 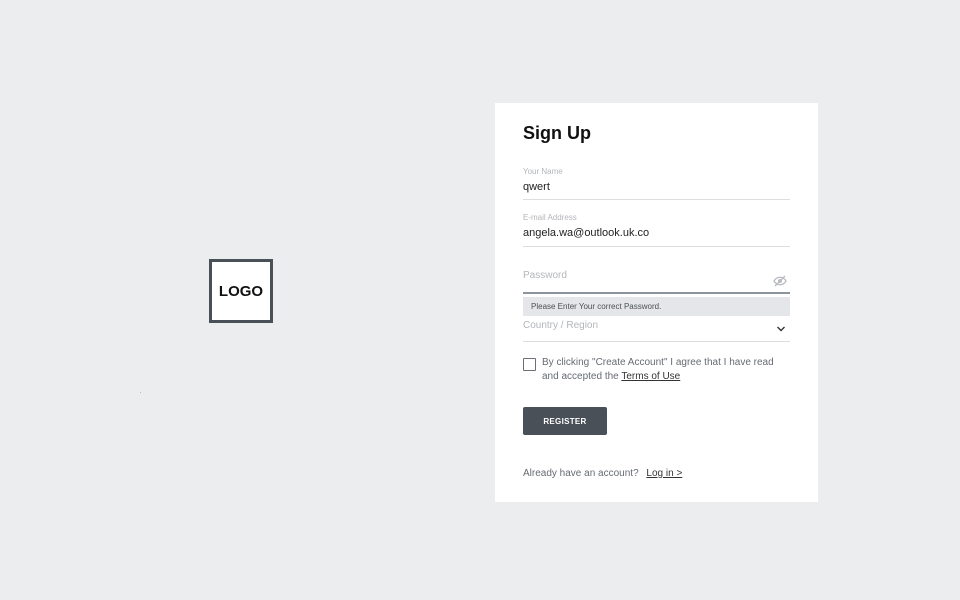 I want to click on register-button: REGISTER, so click(x=565, y=421).